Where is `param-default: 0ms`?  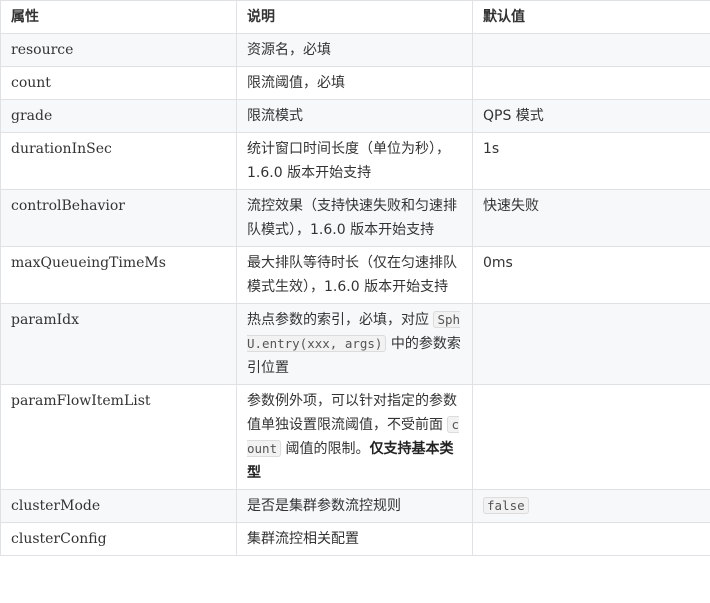 param-default: 0ms is located at coordinates (591, 275).